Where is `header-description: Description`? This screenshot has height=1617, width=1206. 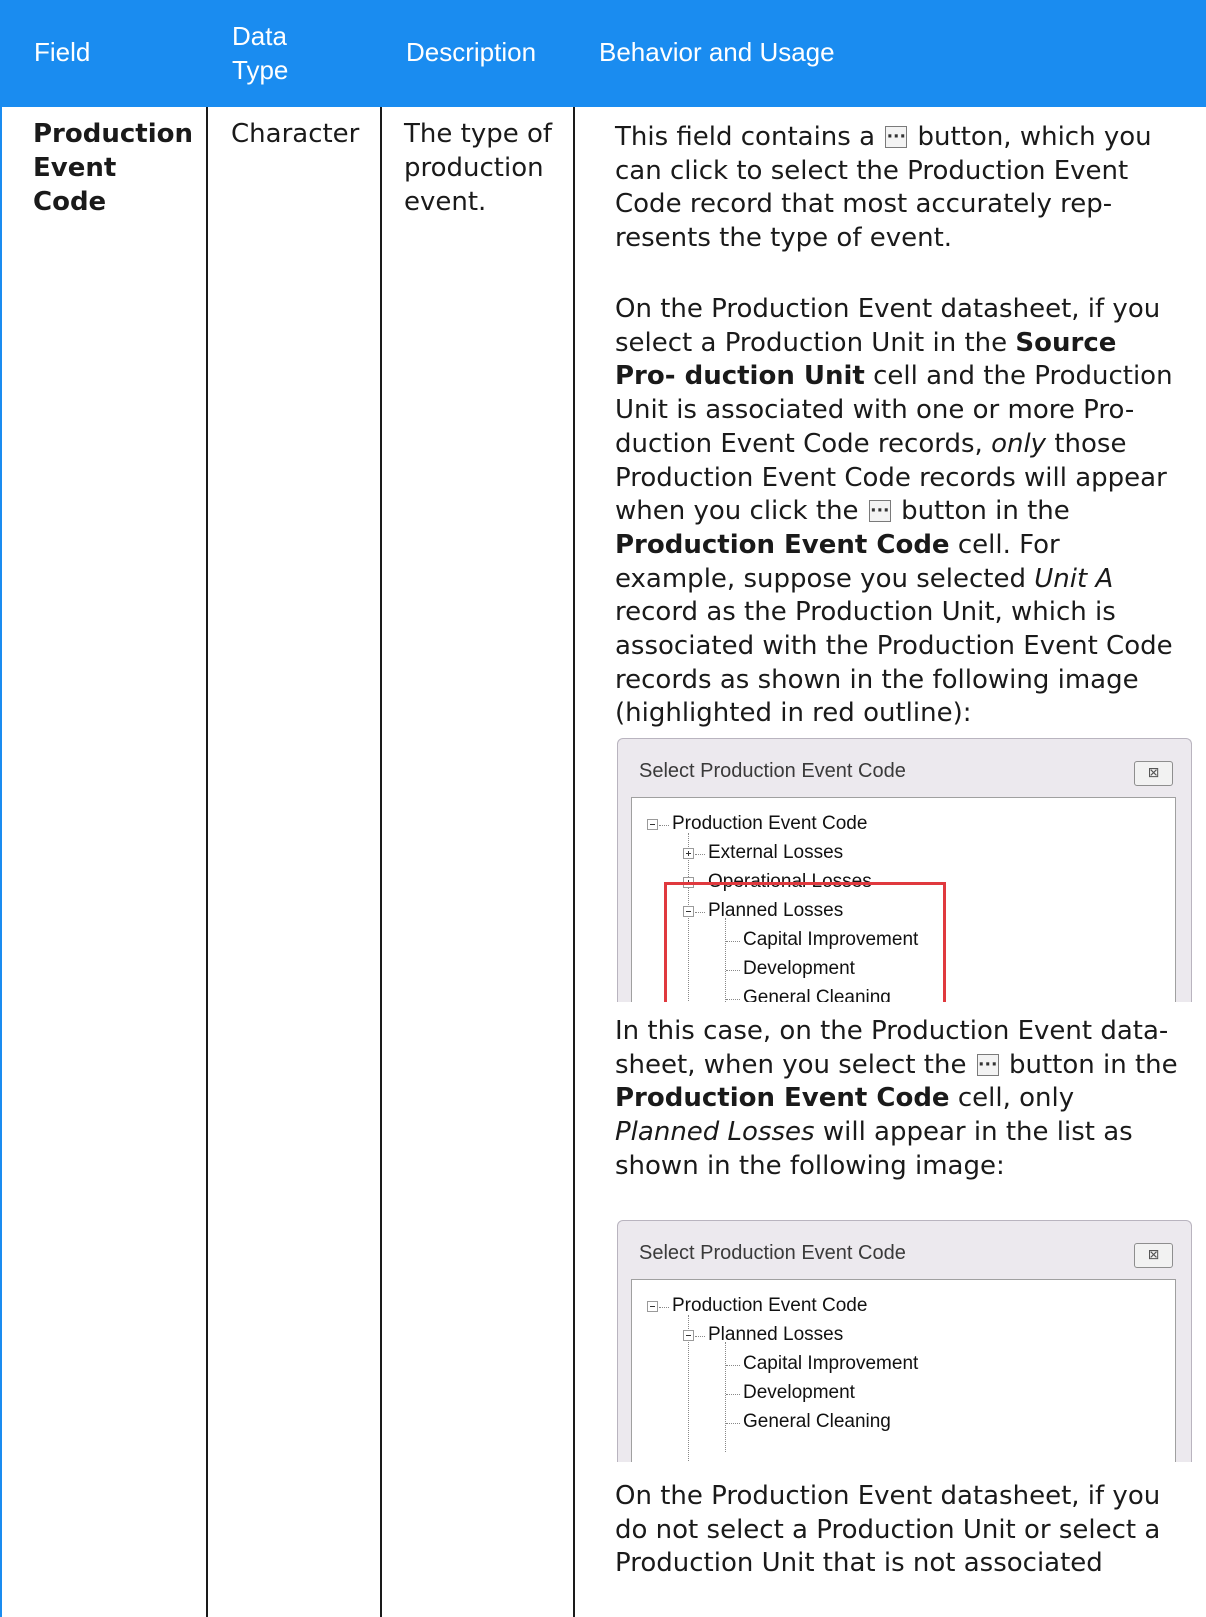 header-description: Description is located at coordinates (471, 52).